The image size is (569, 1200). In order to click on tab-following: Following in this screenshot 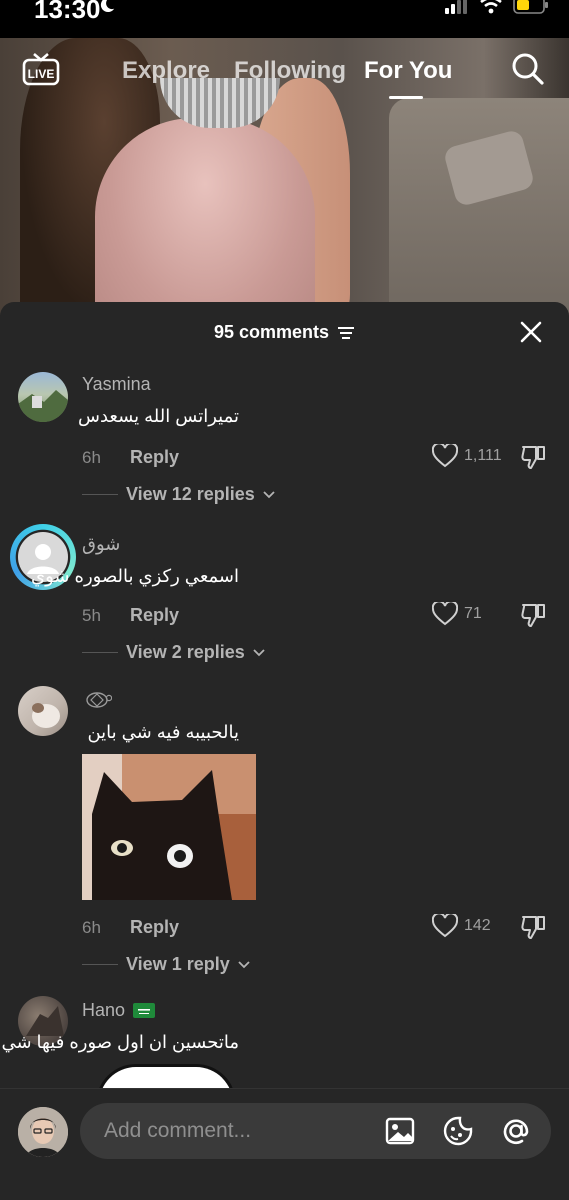, I will do `click(290, 71)`.